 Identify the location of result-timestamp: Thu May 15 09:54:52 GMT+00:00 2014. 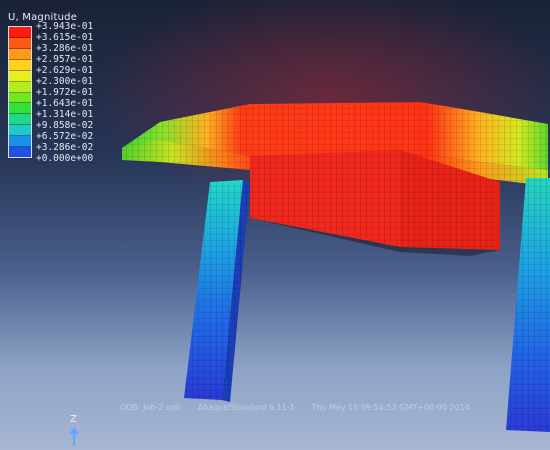
(390, 407).